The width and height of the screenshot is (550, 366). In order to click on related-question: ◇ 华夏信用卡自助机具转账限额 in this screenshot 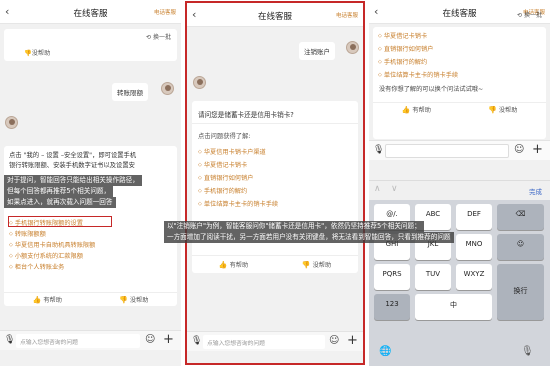, I will do `click(52, 244)`.